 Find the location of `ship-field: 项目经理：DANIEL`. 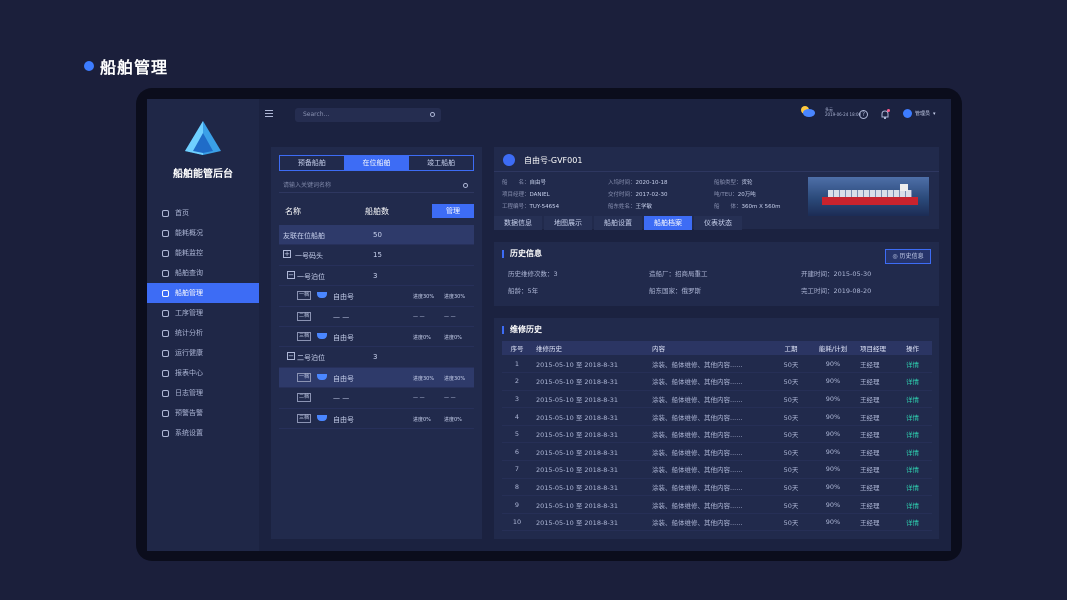

ship-field: 项目经理：DANIEL is located at coordinates (526, 194).